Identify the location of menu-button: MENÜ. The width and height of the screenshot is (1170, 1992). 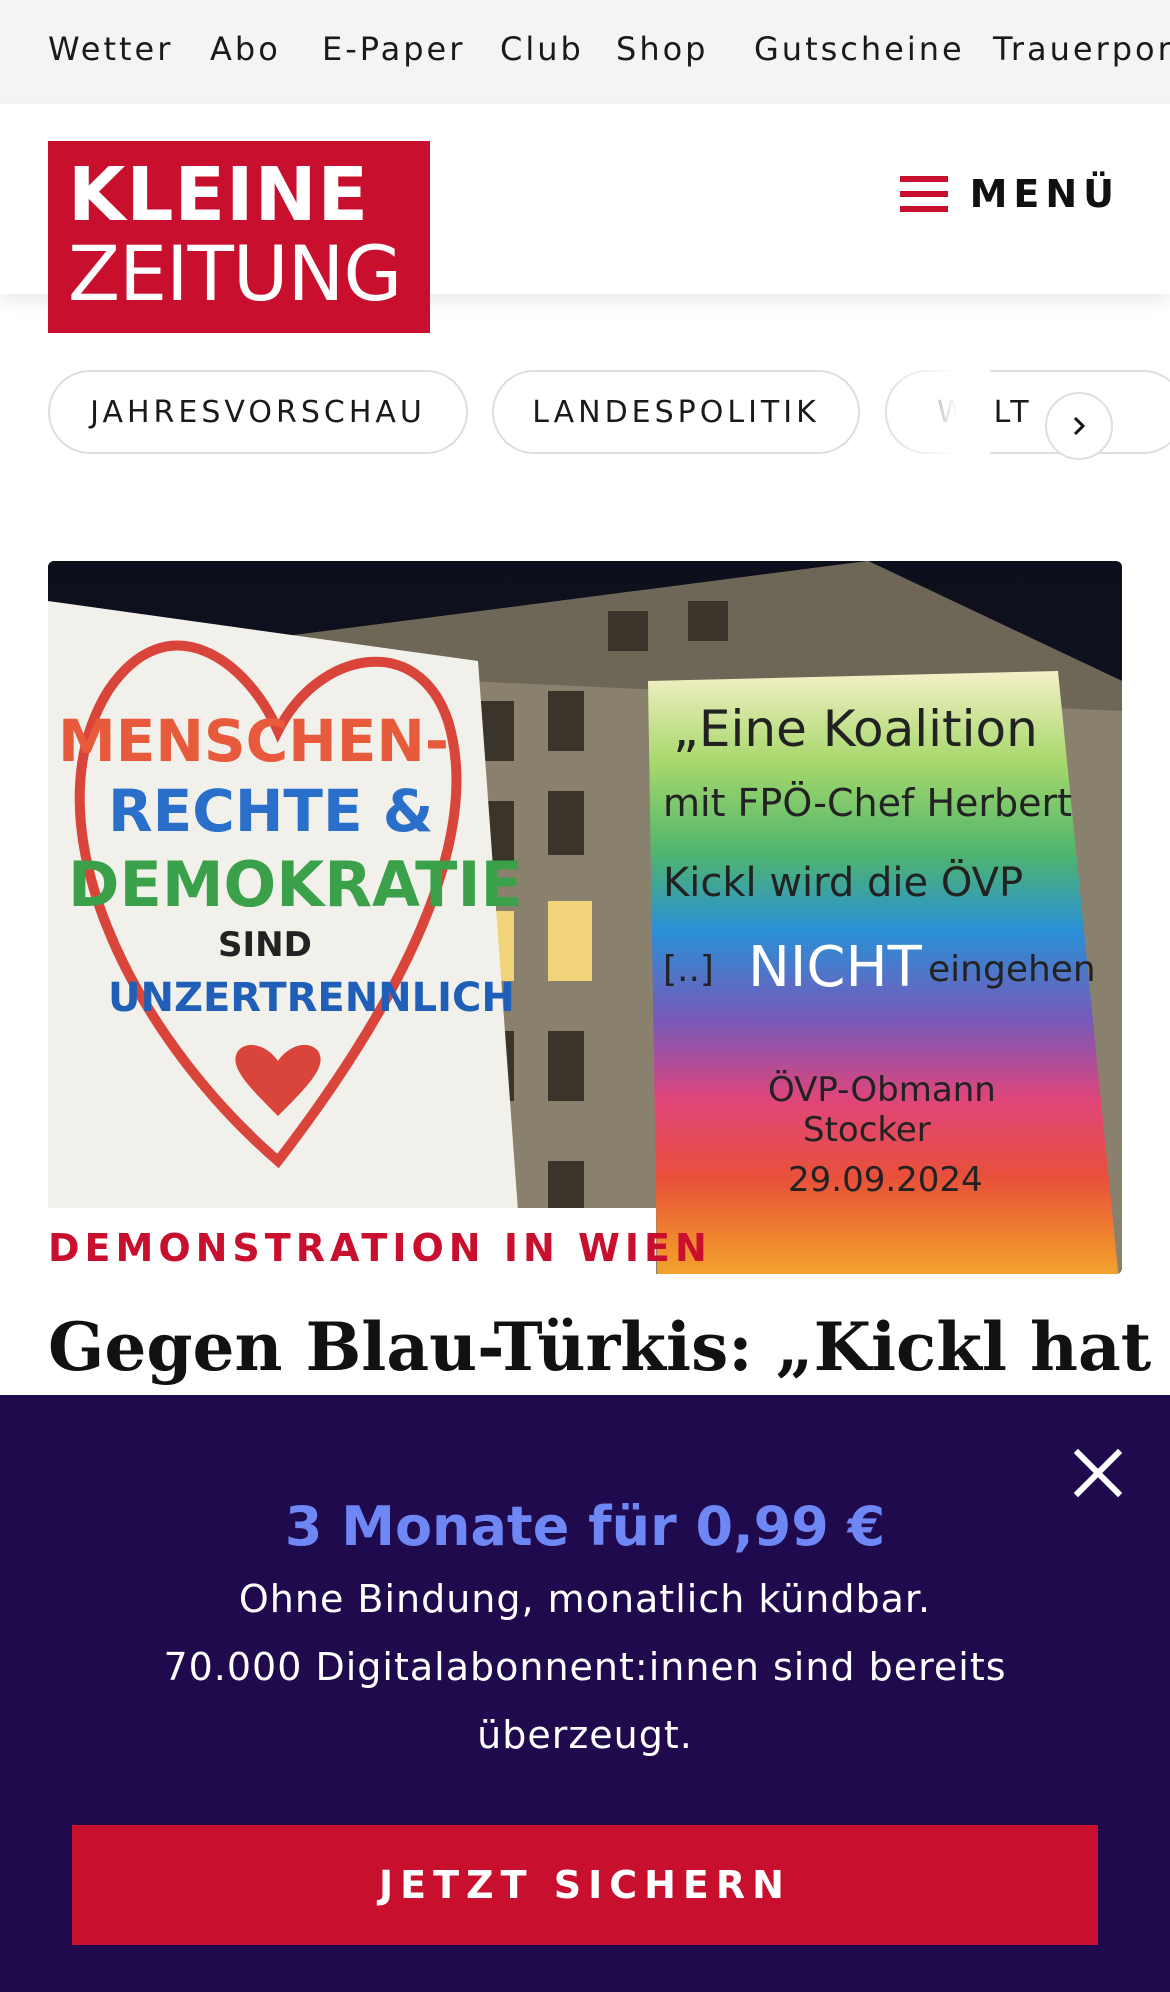
(1010, 194).